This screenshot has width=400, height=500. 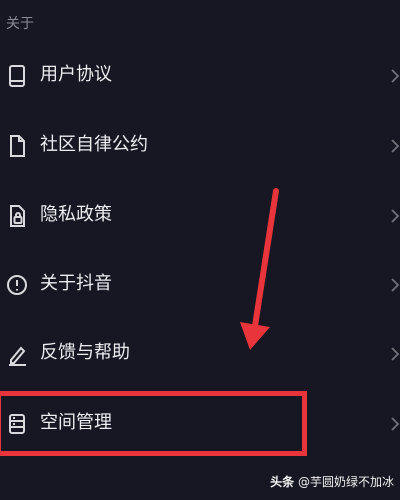 What do you see at coordinates (200, 146) in the screenshot?
I see `menu-item-community-guidelines: 社区自律公约` at bounding box center [200, 146].